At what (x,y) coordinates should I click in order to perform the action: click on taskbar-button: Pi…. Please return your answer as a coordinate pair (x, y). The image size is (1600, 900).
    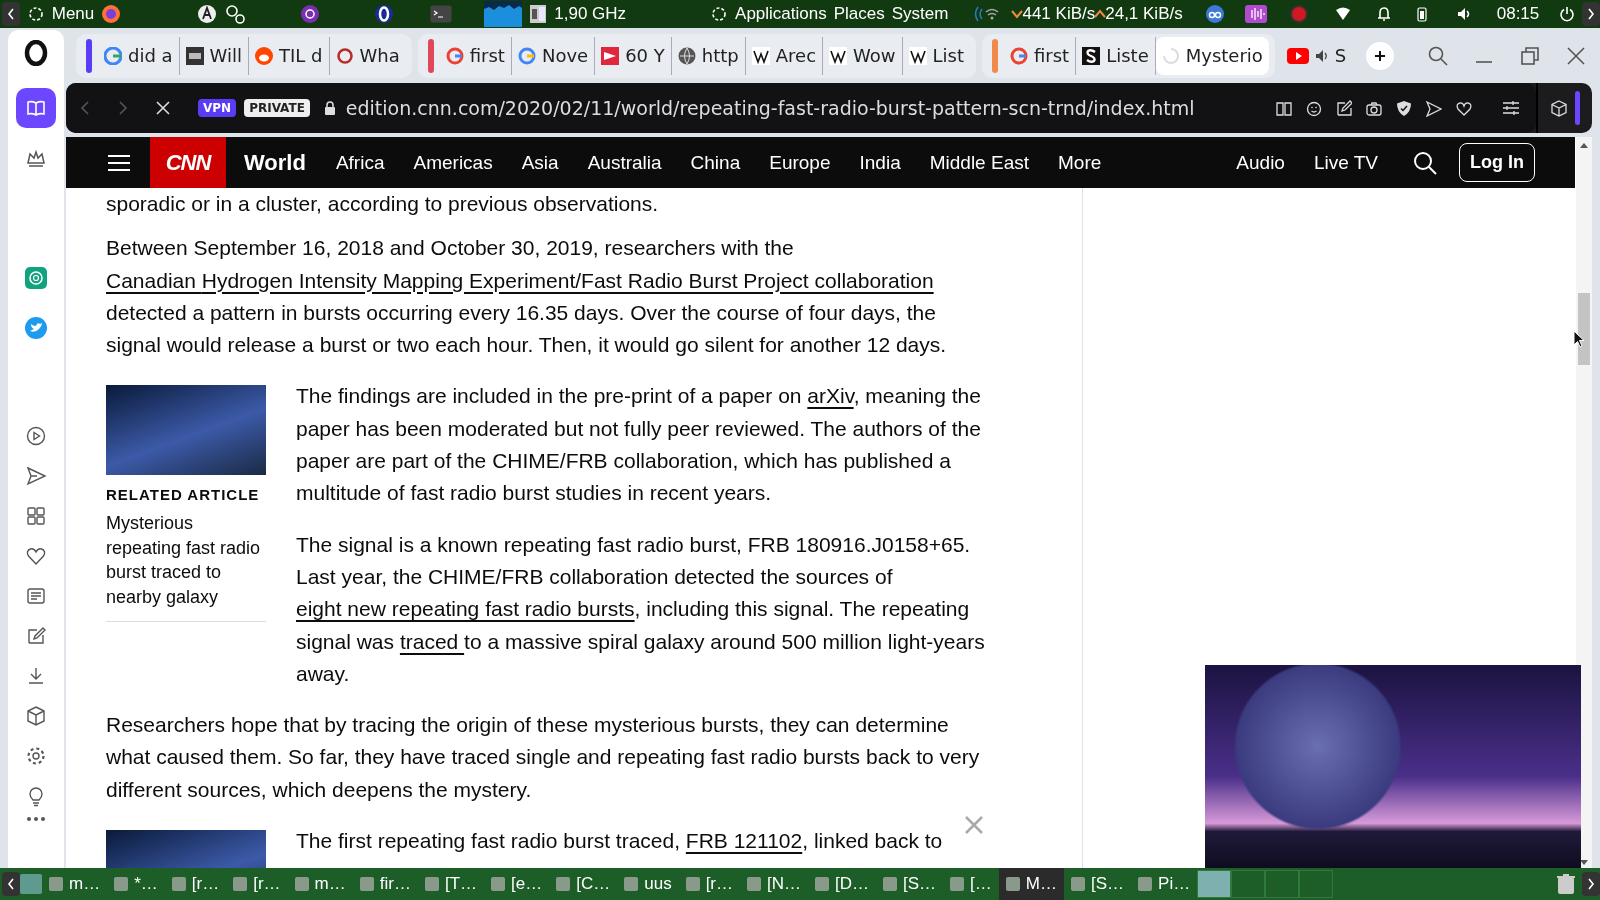
    Looking at the image, I should click on (1164, 884).